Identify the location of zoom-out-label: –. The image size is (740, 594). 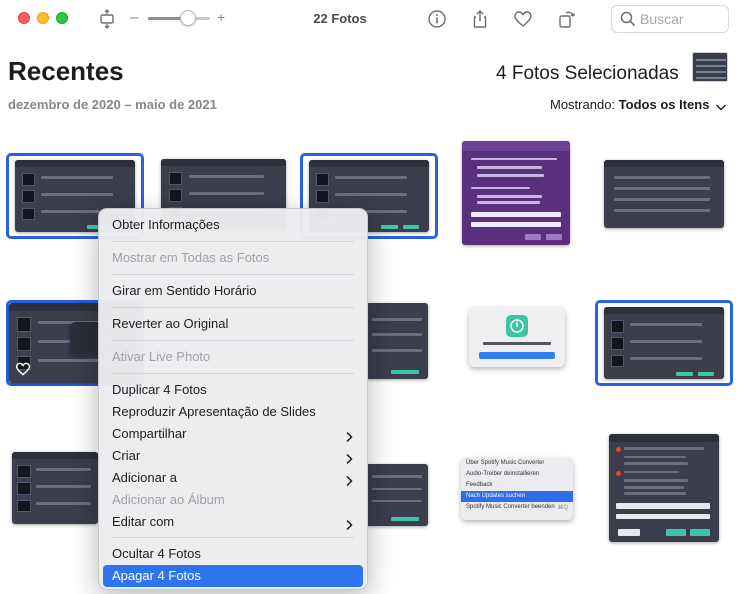
(134, 17).